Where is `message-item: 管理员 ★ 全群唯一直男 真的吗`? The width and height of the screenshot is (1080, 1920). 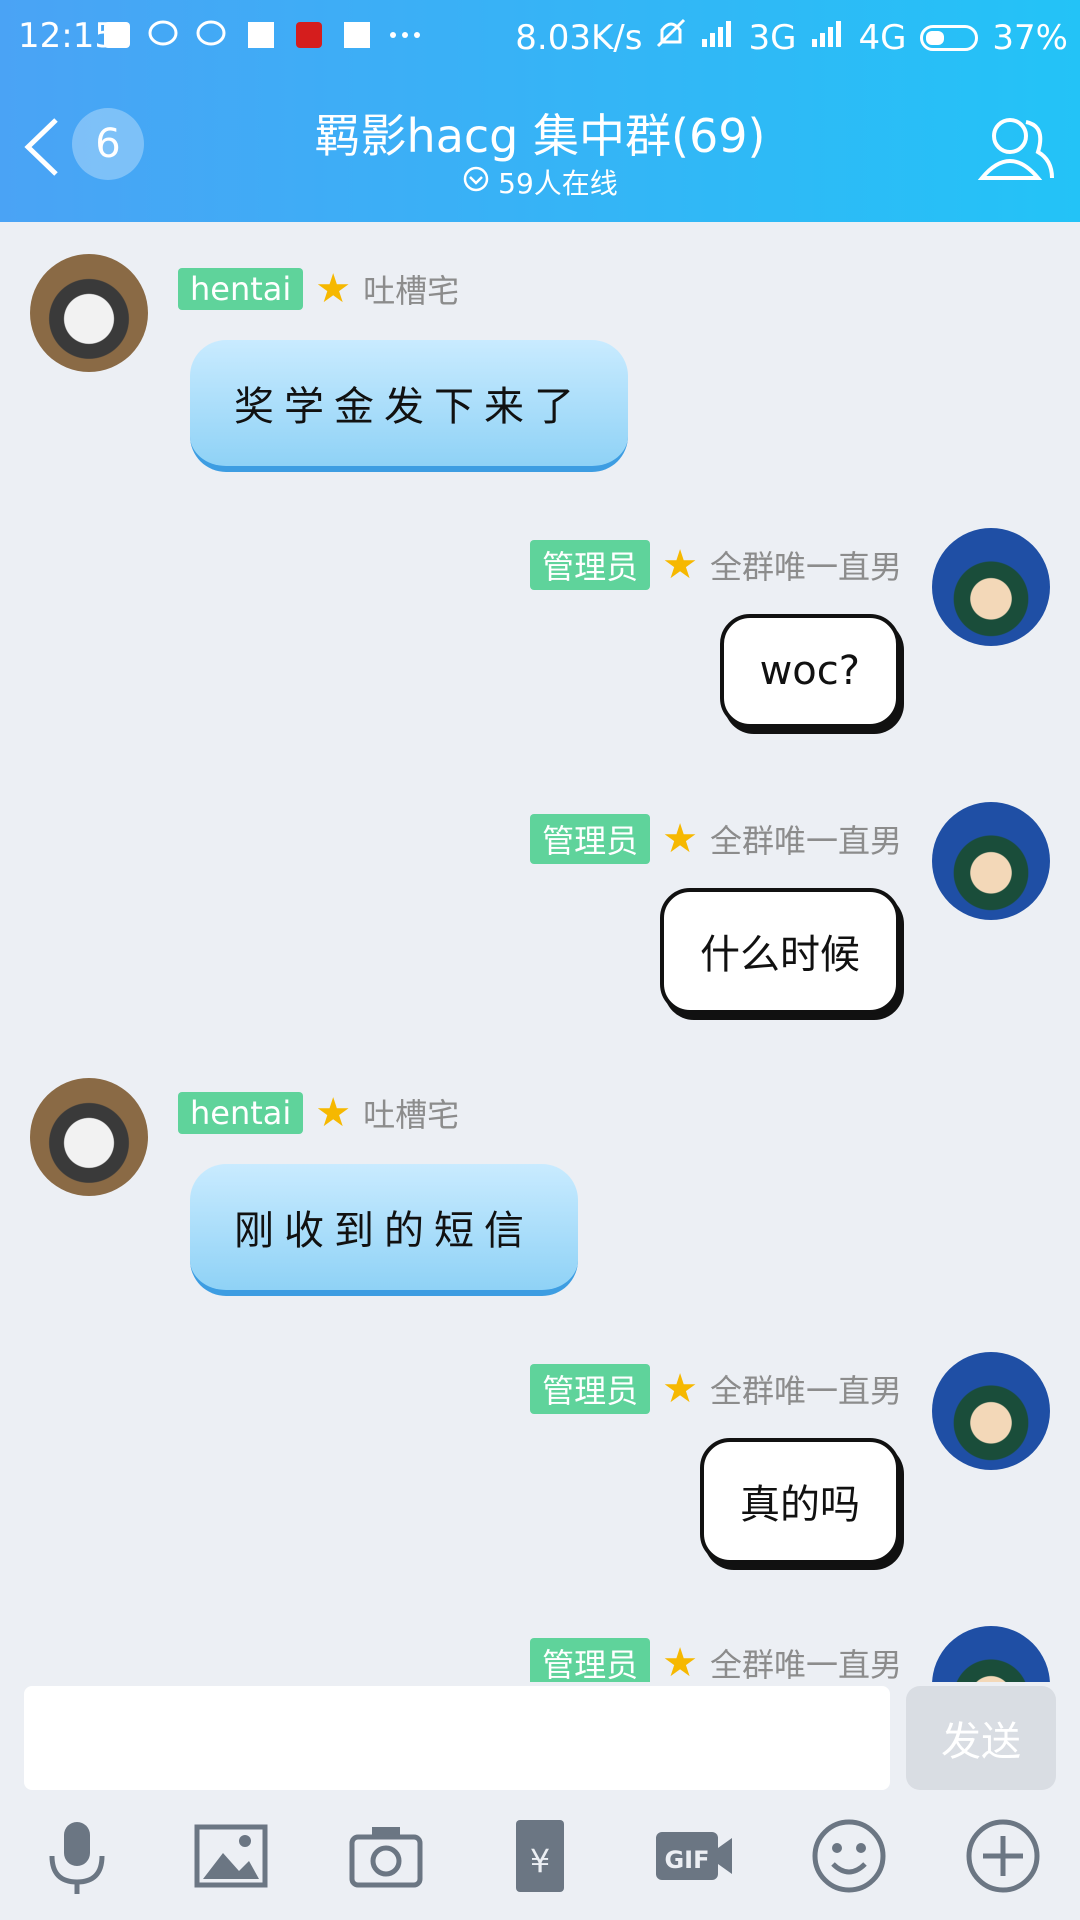
message-item: 管理员 ★ 全群唯一直男 真的吗 is located at coordinates (540, 1458).